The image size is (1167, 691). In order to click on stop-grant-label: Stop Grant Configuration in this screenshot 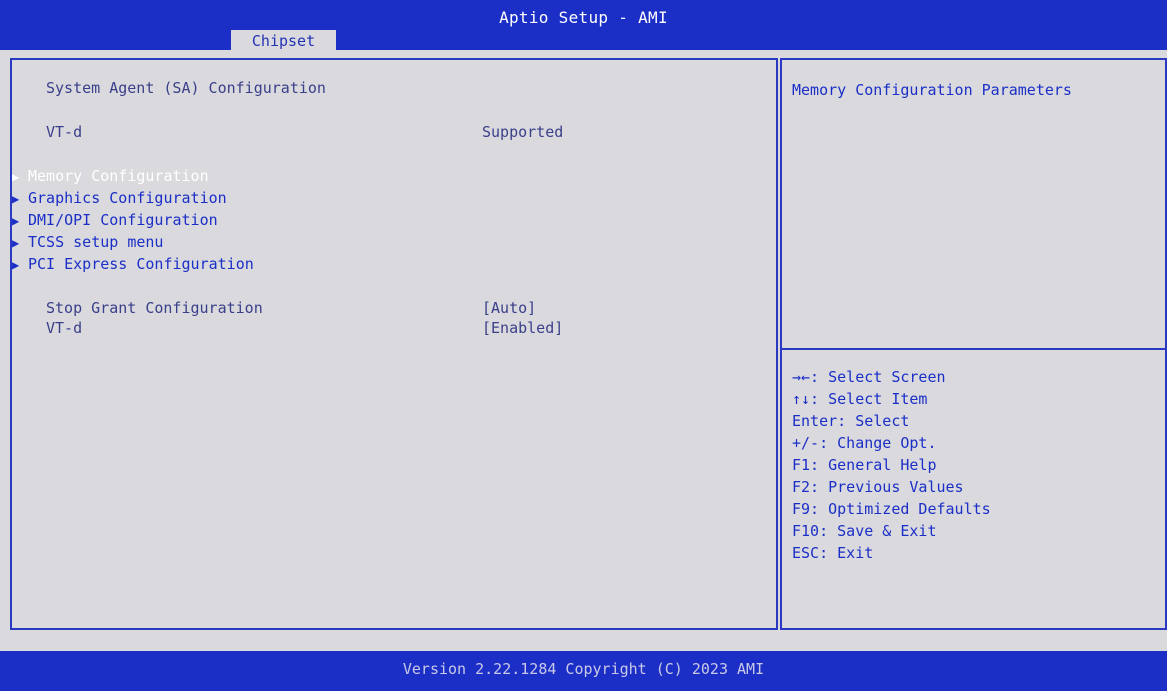, I will do `click(154, 308)`.